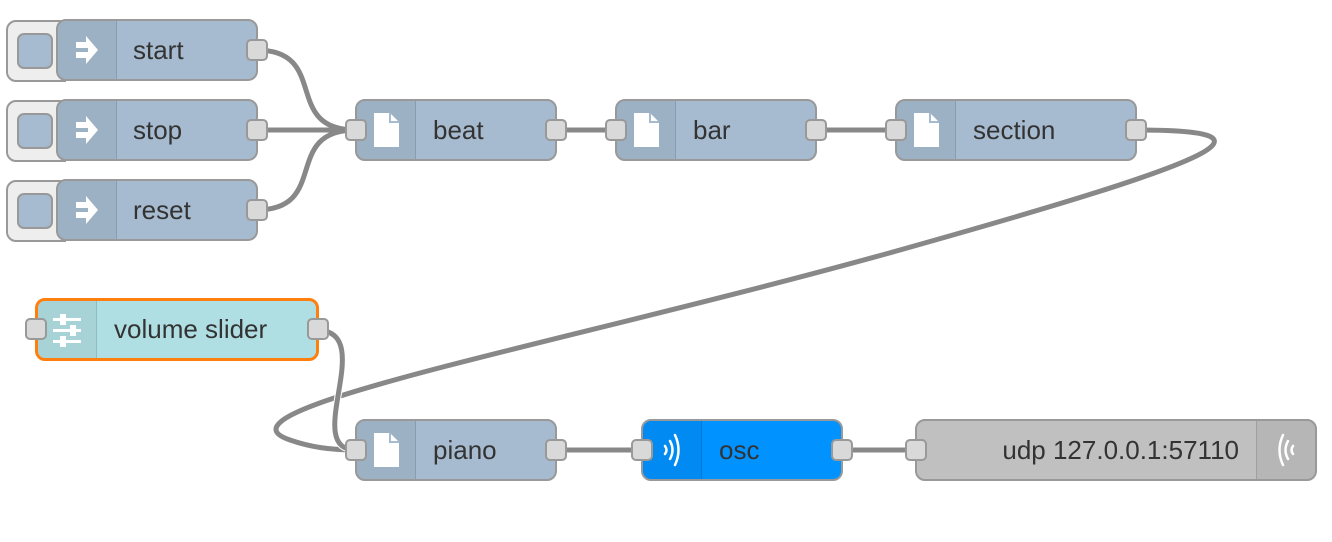  I want to click on node-piano: piano, so click(456, 450).